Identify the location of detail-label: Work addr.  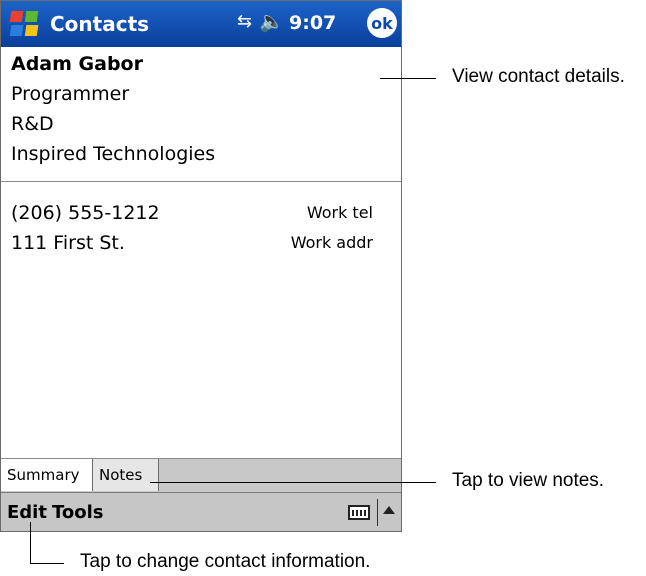
(331, 242).